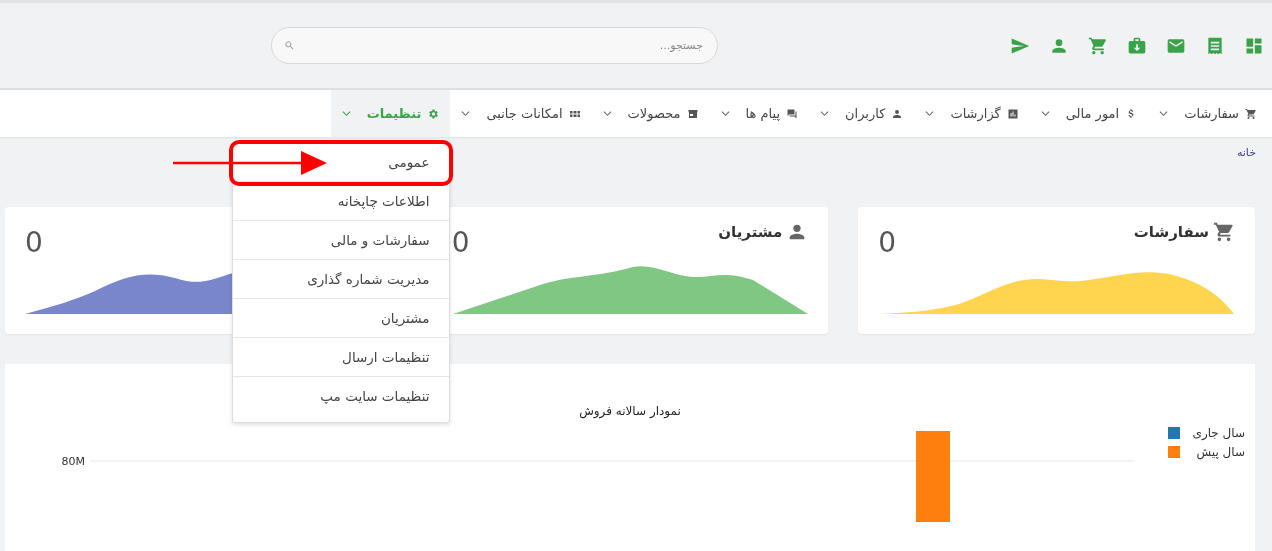 The height and width of the screenshot is (551, 1272). What do you see at coordinates (341, 240) in the screenshot?
I see `menu-item: سفارشات و مالی` at bounding box center [341, 240].